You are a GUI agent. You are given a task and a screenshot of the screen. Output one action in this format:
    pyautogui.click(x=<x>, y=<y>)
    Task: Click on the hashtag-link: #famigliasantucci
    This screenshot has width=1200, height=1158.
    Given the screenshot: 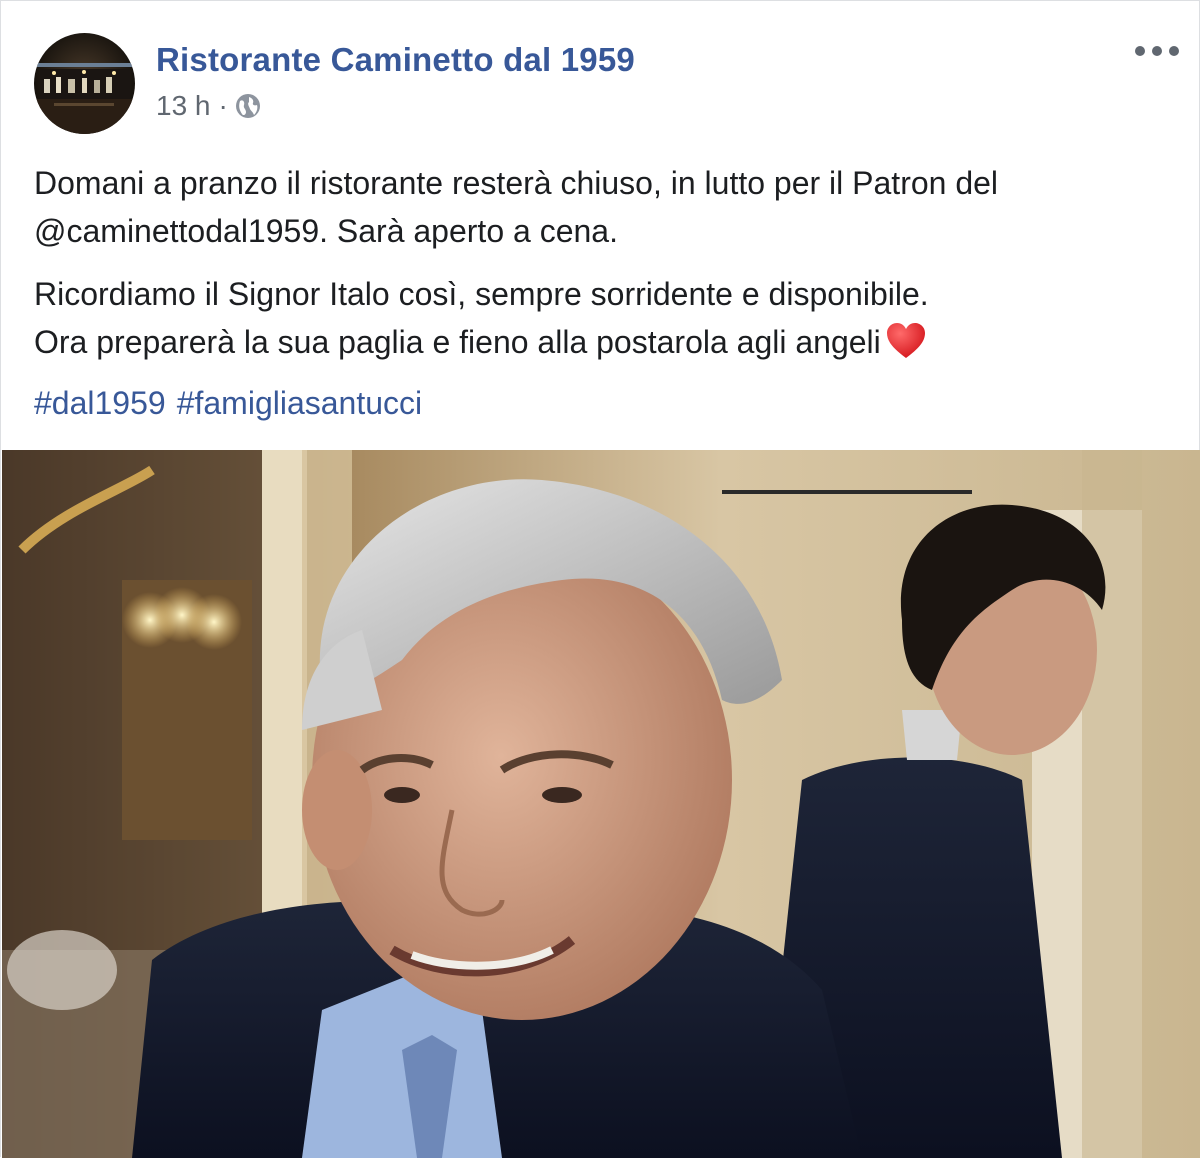 What is the action you would take?
    pyautogui.click(x=299, y=403)
    